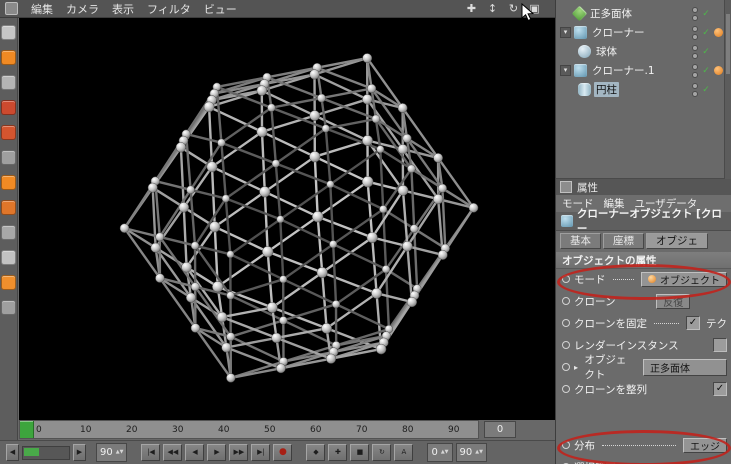  Describe the element at coordinates (79, 452) in the screenshot. I see `range-scroll-right-button: ▶` at that location.